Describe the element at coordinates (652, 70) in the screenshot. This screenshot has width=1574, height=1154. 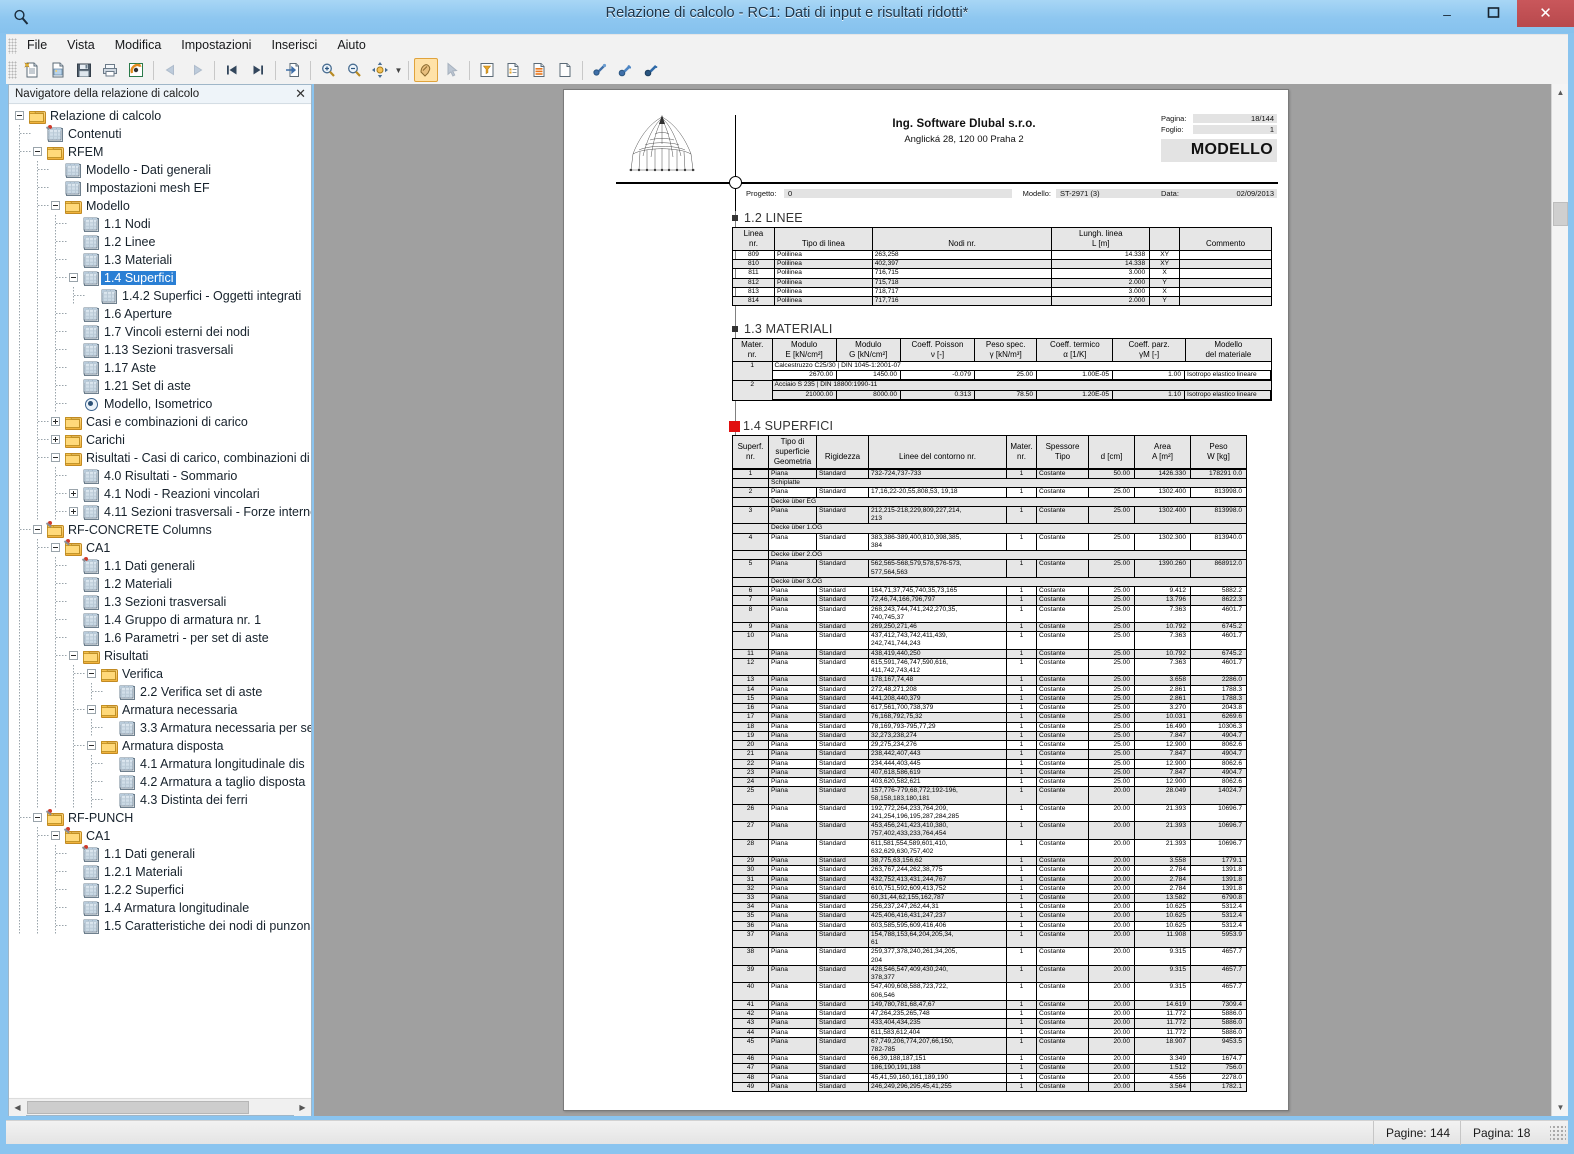
I see `lock-icon` at that location.